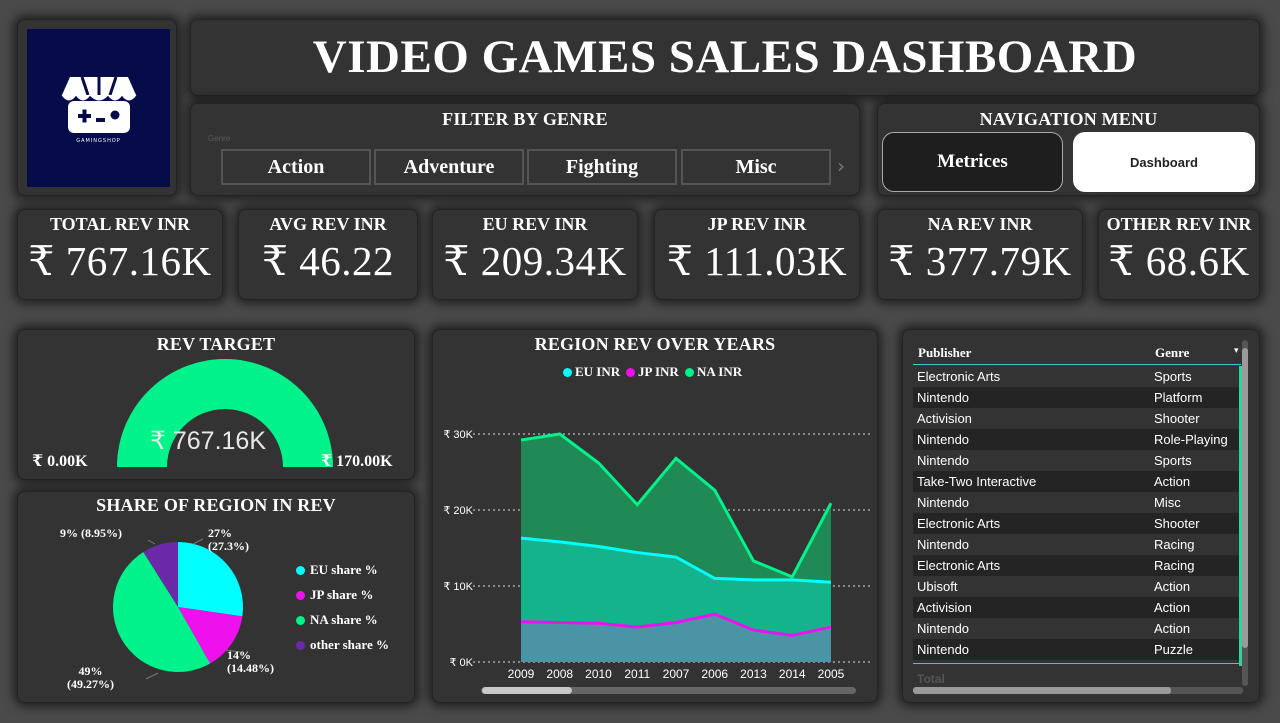  I want to click on legend-label: JP INR, so click(658, 371).